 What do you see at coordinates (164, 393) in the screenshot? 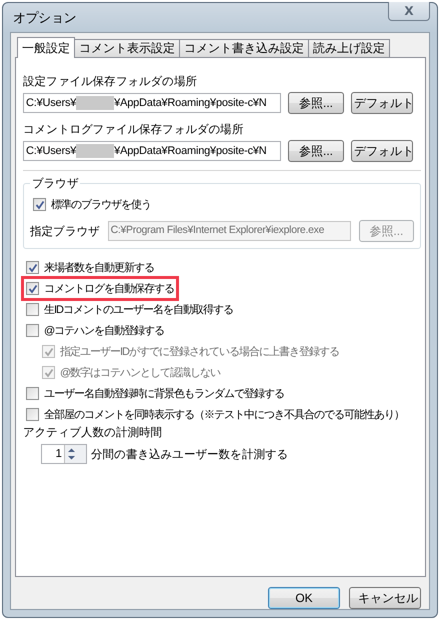
I see `checkbox-label: ユーザー名自動登録時に背景色もランダムで登録する` at bounding box center [164, 393].